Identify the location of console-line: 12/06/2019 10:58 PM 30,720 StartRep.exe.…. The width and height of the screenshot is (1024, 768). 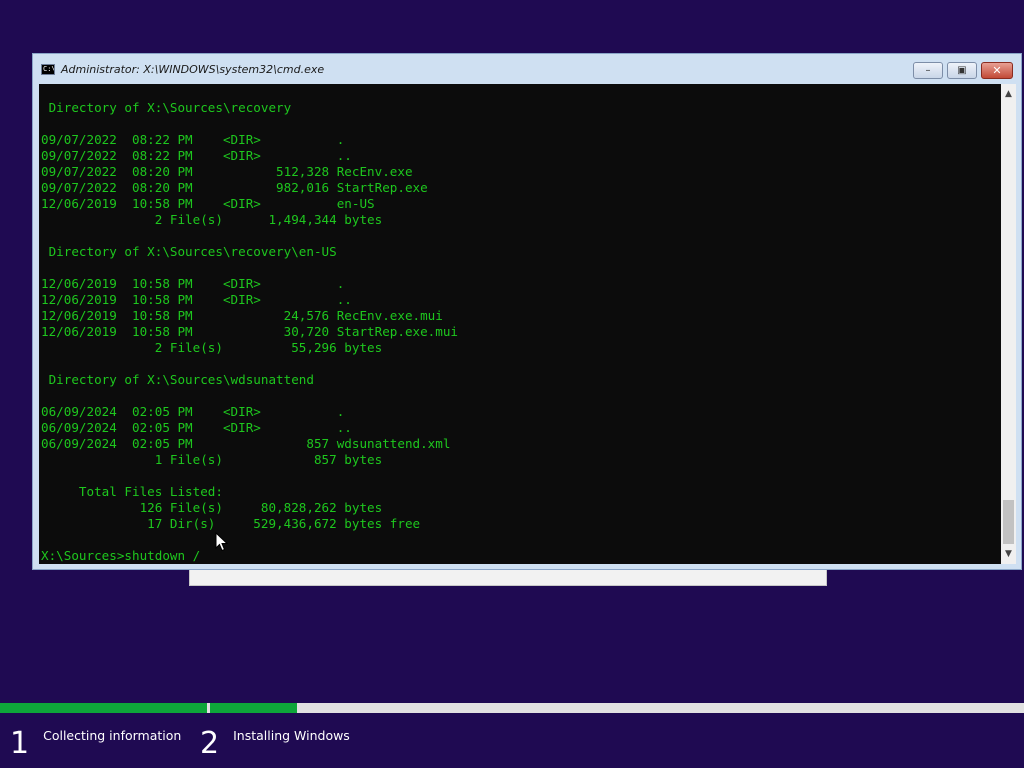
(250, 331).